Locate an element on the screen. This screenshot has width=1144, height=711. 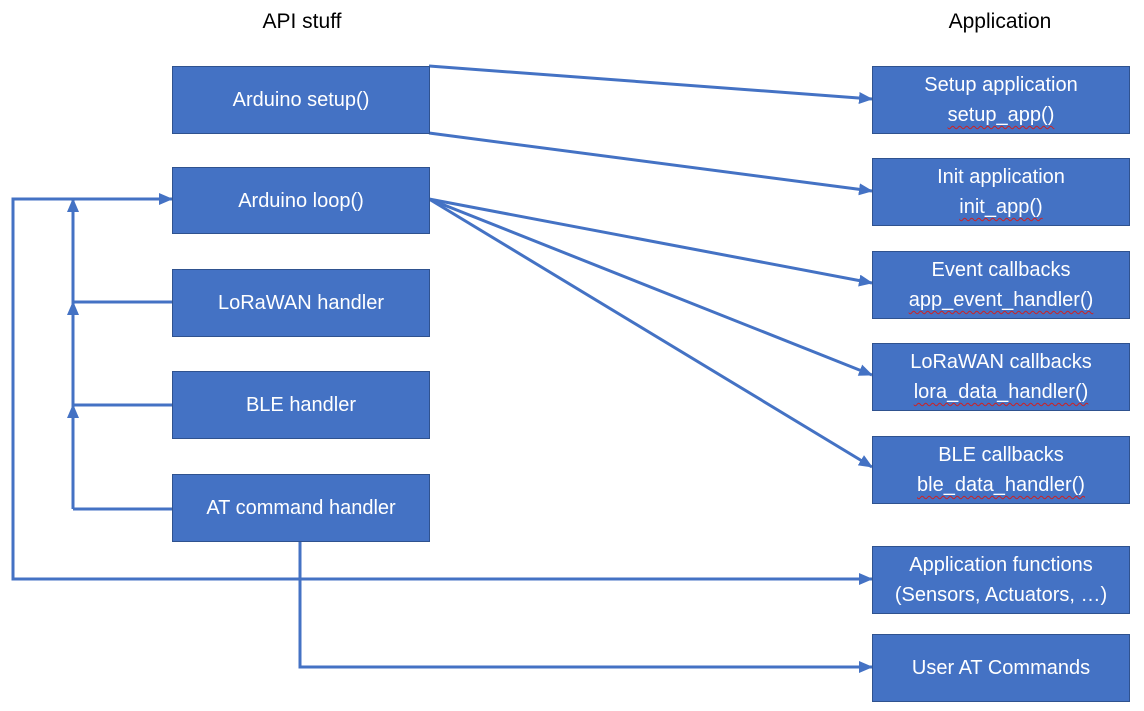
ble-handler-box: BLE handler is located at coordinates (301, 405).